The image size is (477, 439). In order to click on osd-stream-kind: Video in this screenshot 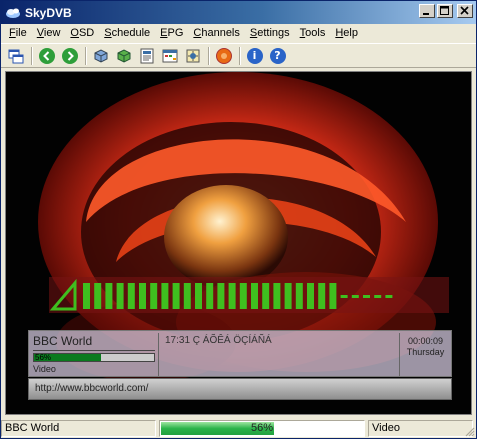, I will do `click(44, 369)`.